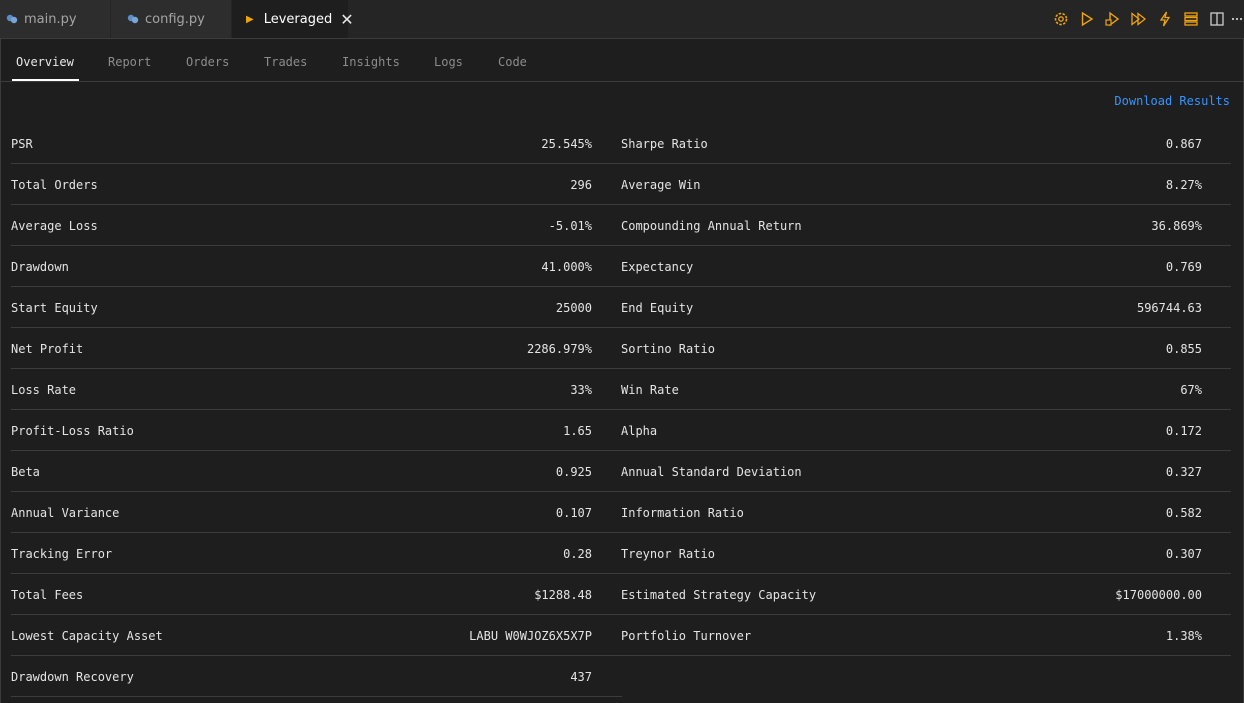 The width and height of the screenshot is (1244, 703). Describe the element at coordinates (316, 348) in the screenshot. I see `stat-row: Net Profit 2286.979%` at that location.